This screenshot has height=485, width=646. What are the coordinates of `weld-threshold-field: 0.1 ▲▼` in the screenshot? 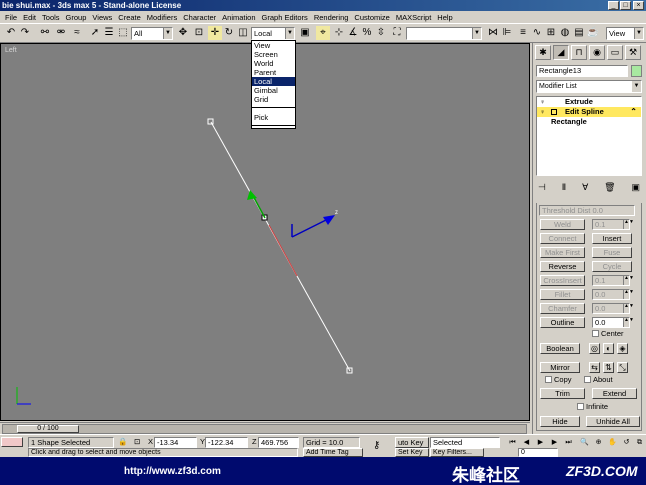 It's located at (613, 224).